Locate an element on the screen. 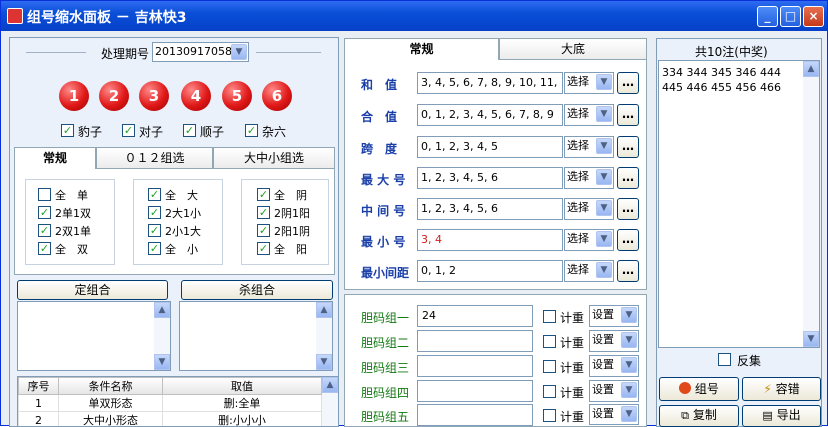  checkbox-2odd1even: ✓ is located at coordinates (44, 212).